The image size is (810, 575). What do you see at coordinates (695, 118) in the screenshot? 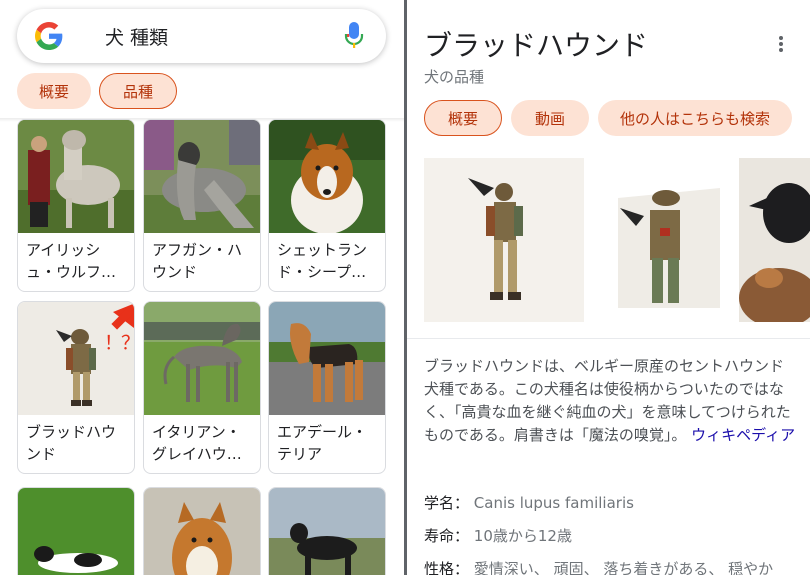
I see `chip-people-also-search: 他の人はこちらも検索` at bounding box center [695, 118].